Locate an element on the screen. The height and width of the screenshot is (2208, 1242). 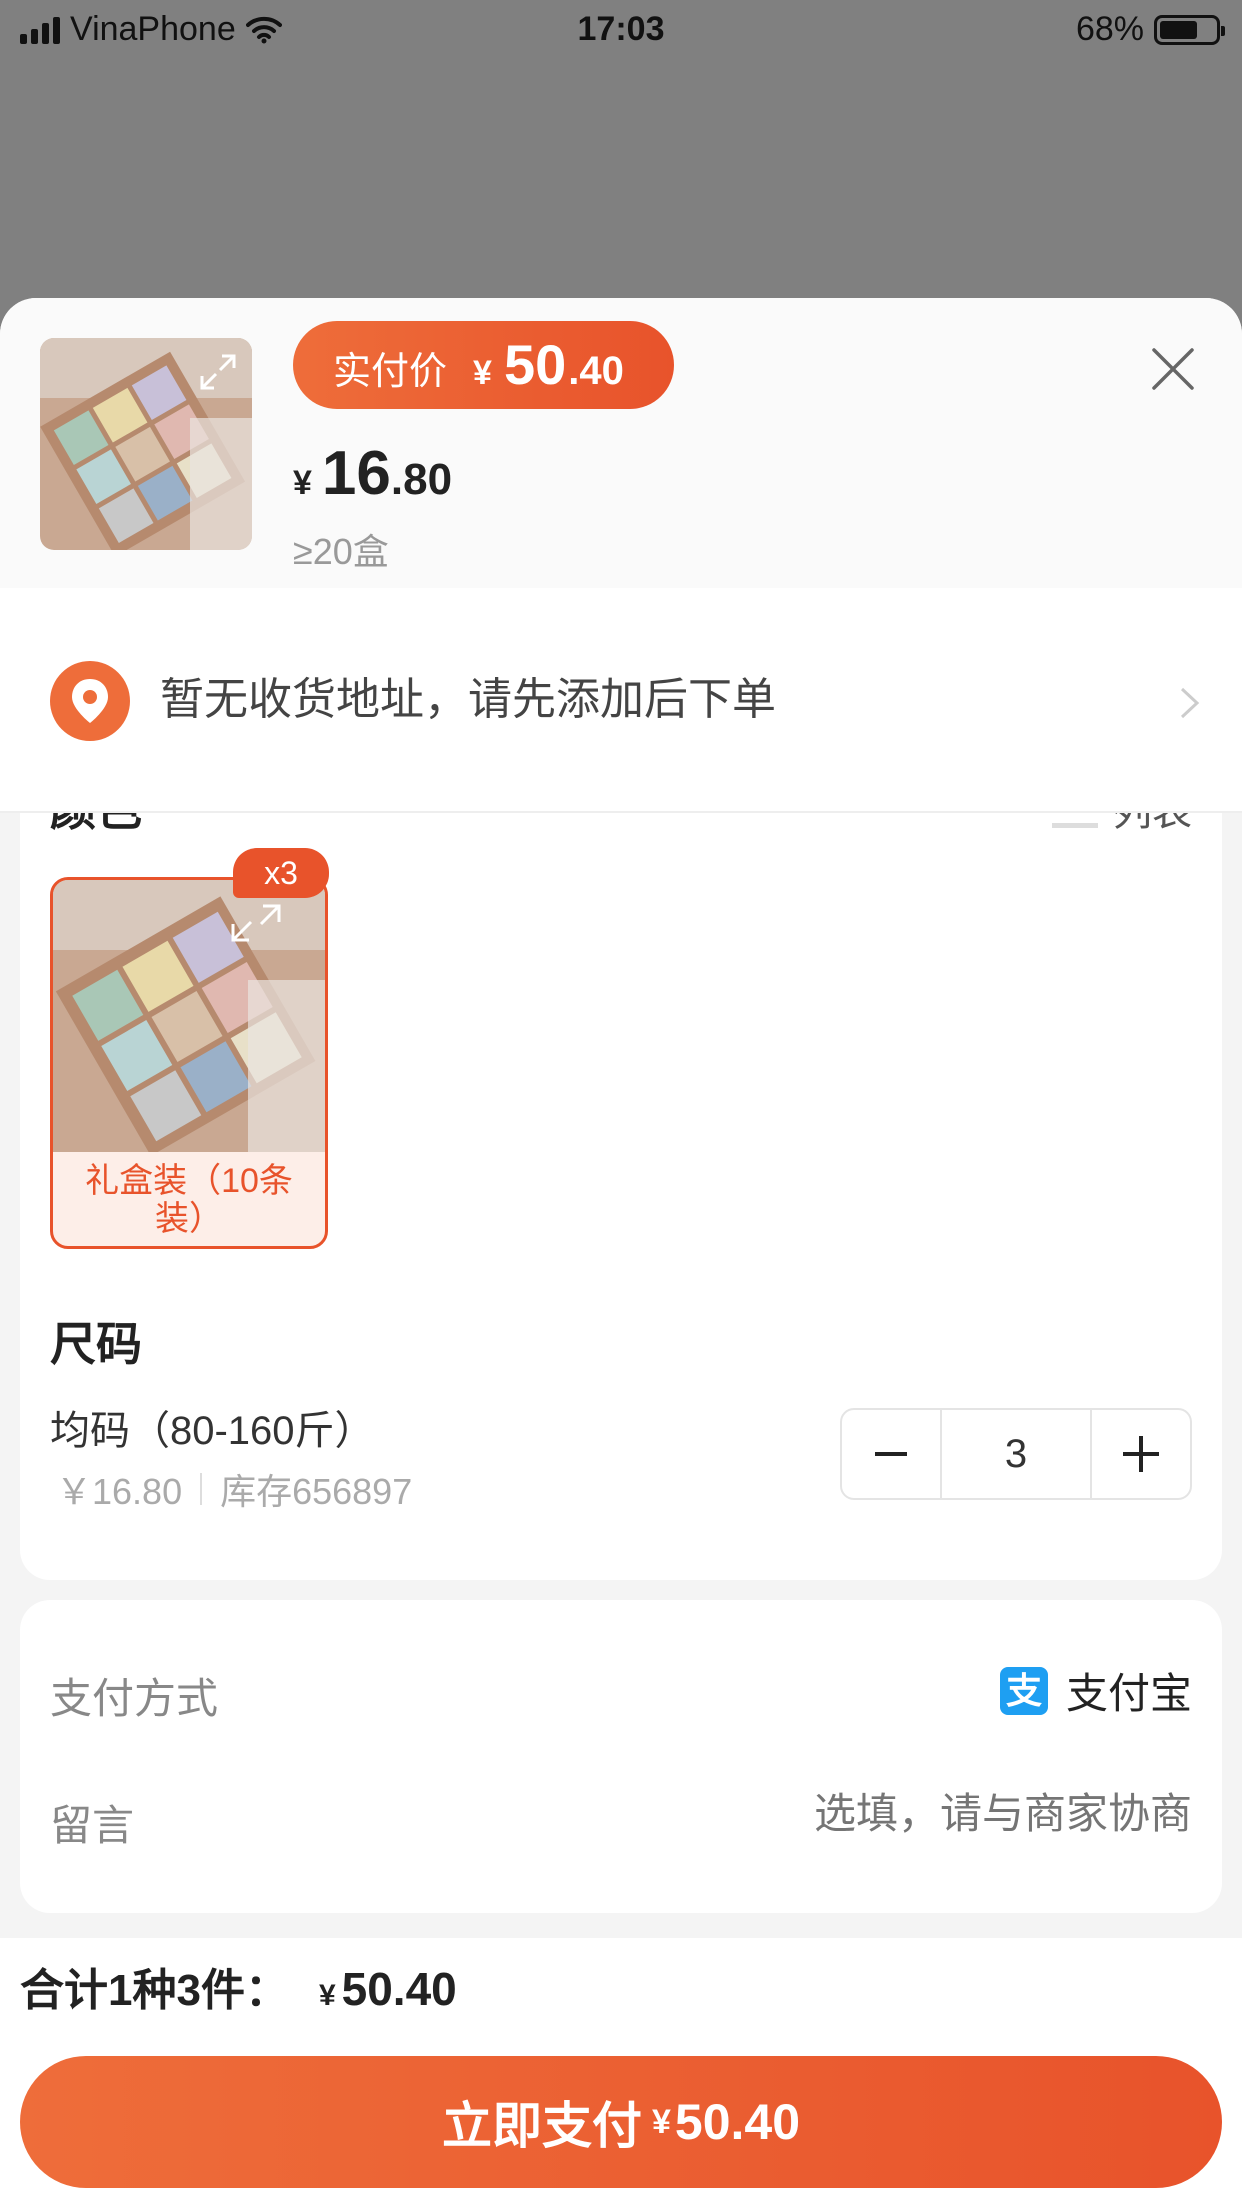
memo-label: 留言 is located at coordinates (92, 1825).